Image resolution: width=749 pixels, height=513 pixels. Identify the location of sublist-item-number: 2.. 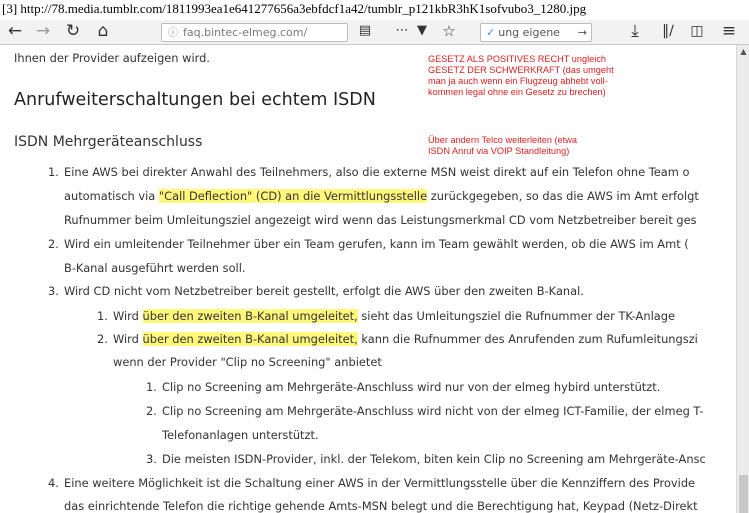
(102, 339).